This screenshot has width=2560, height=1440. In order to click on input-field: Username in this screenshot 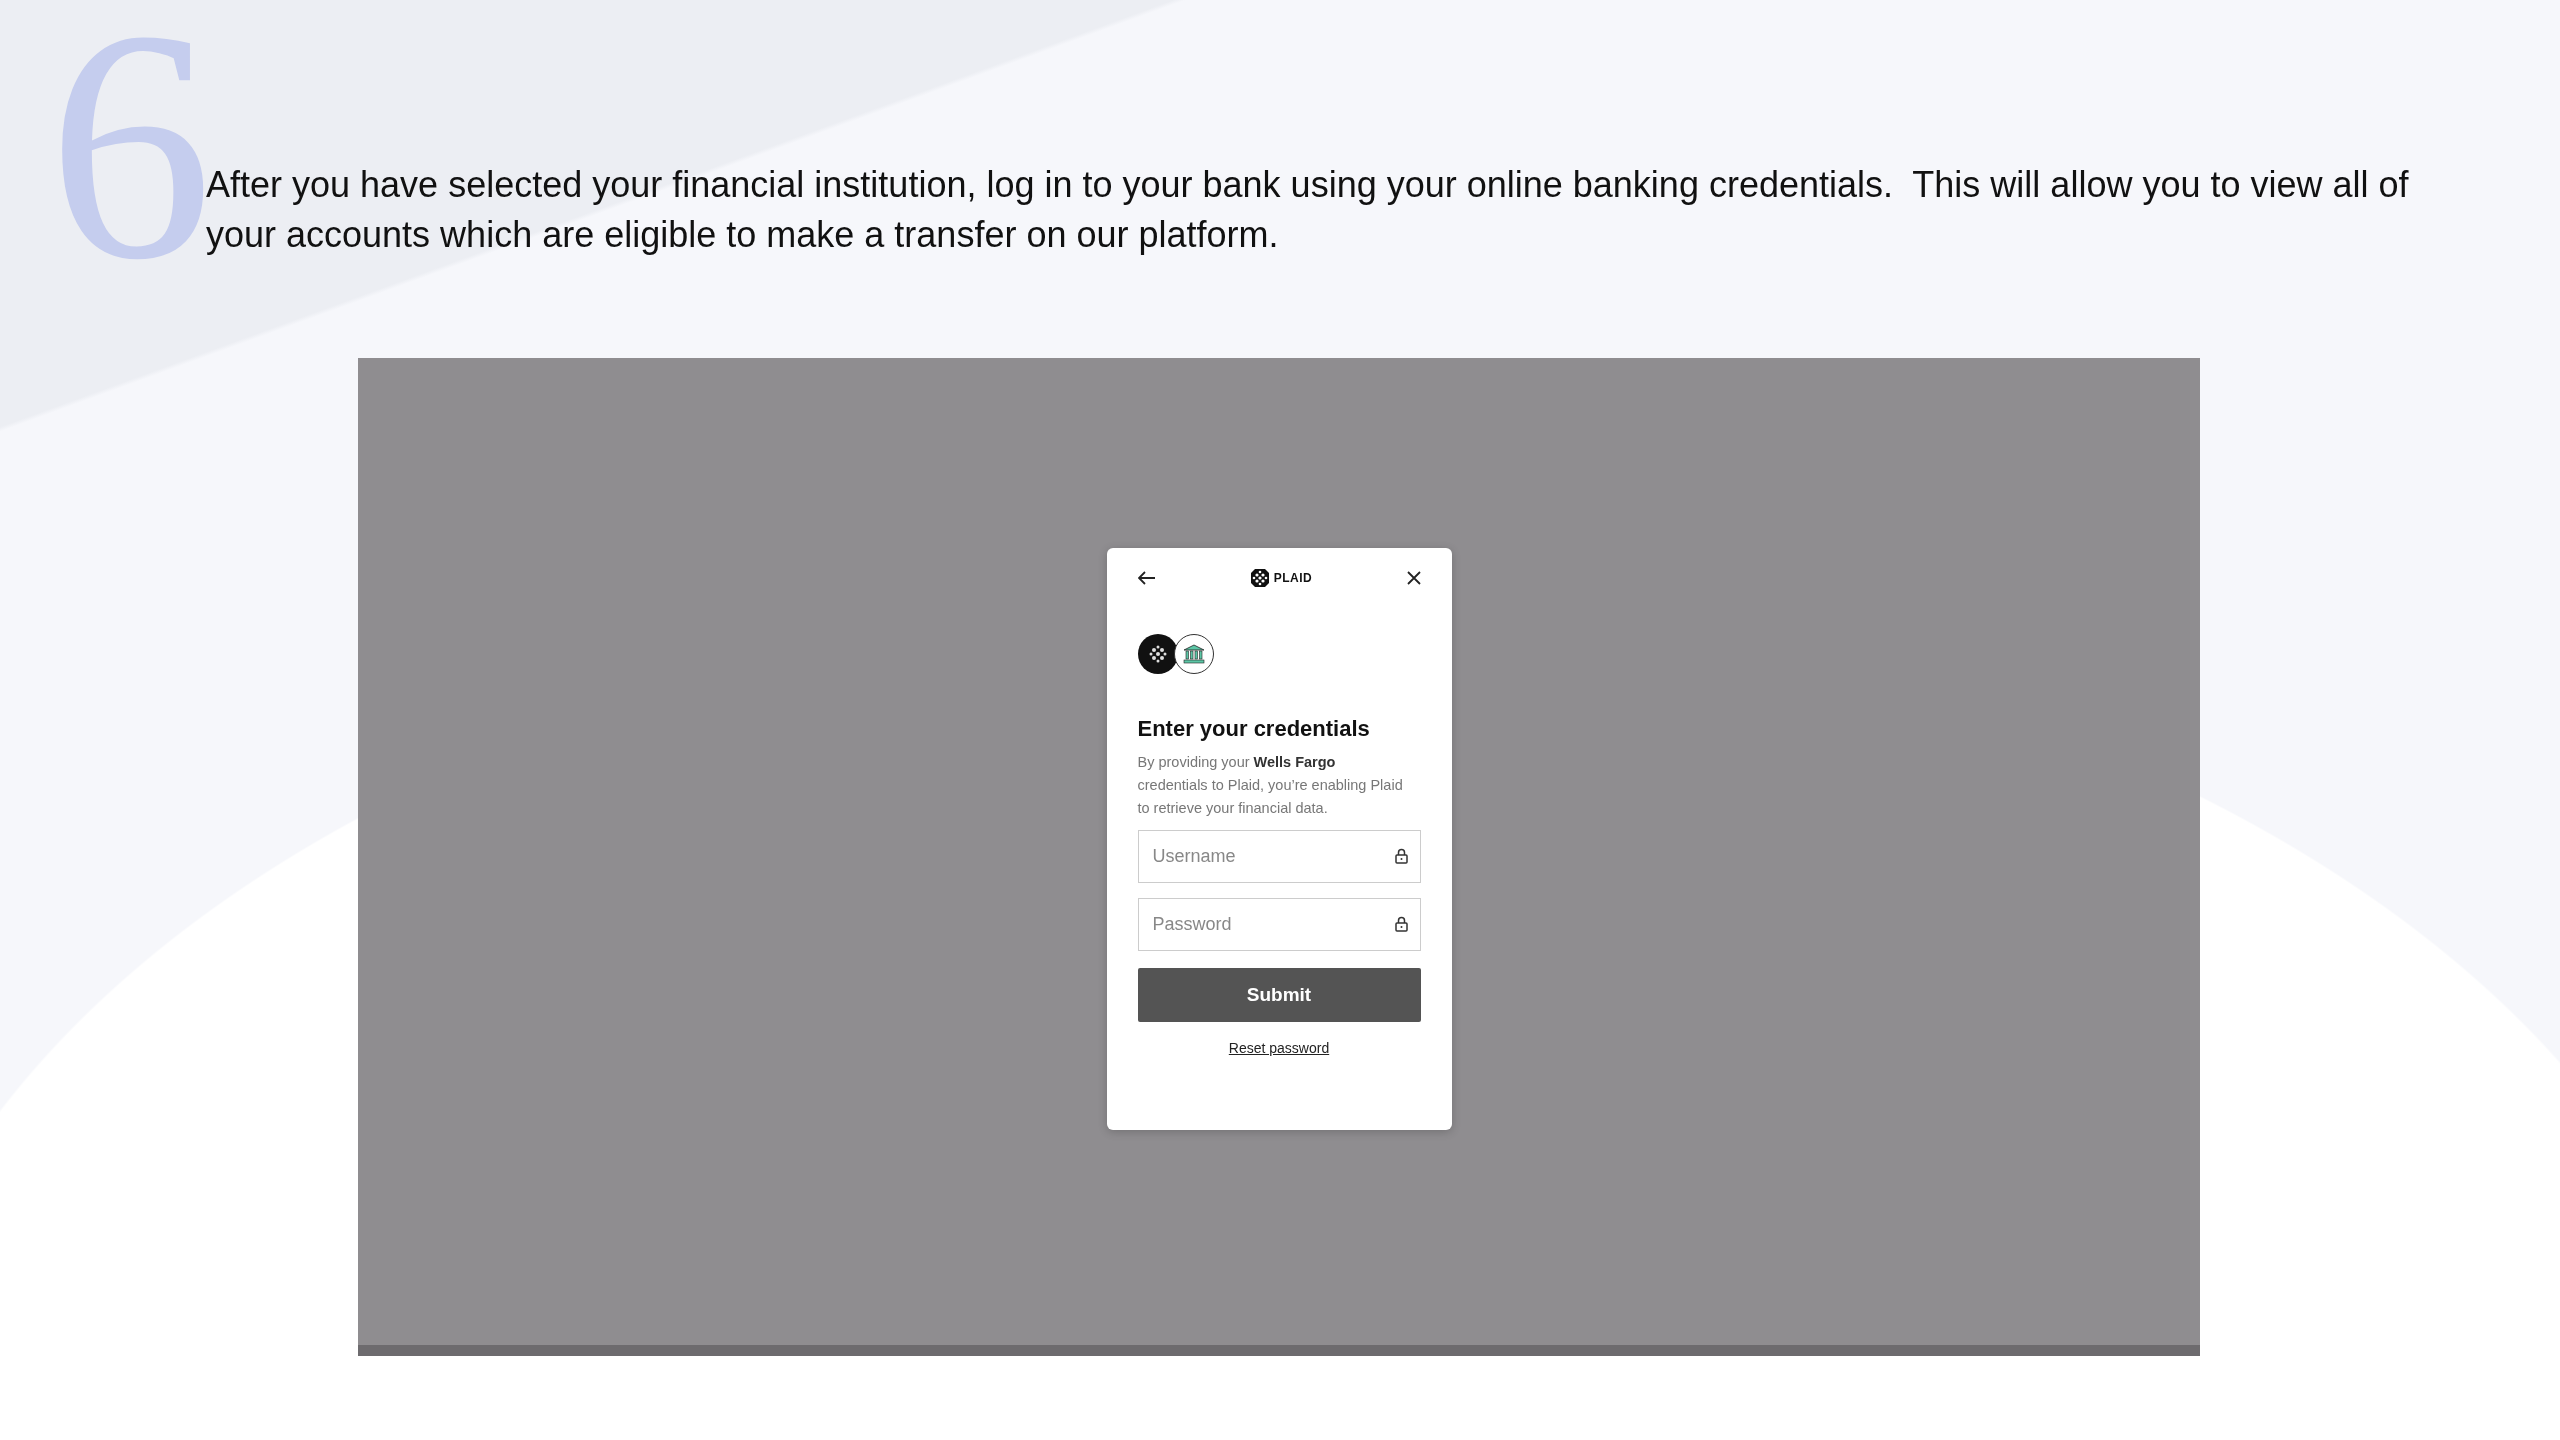, I will do `click(1279, 856)`.